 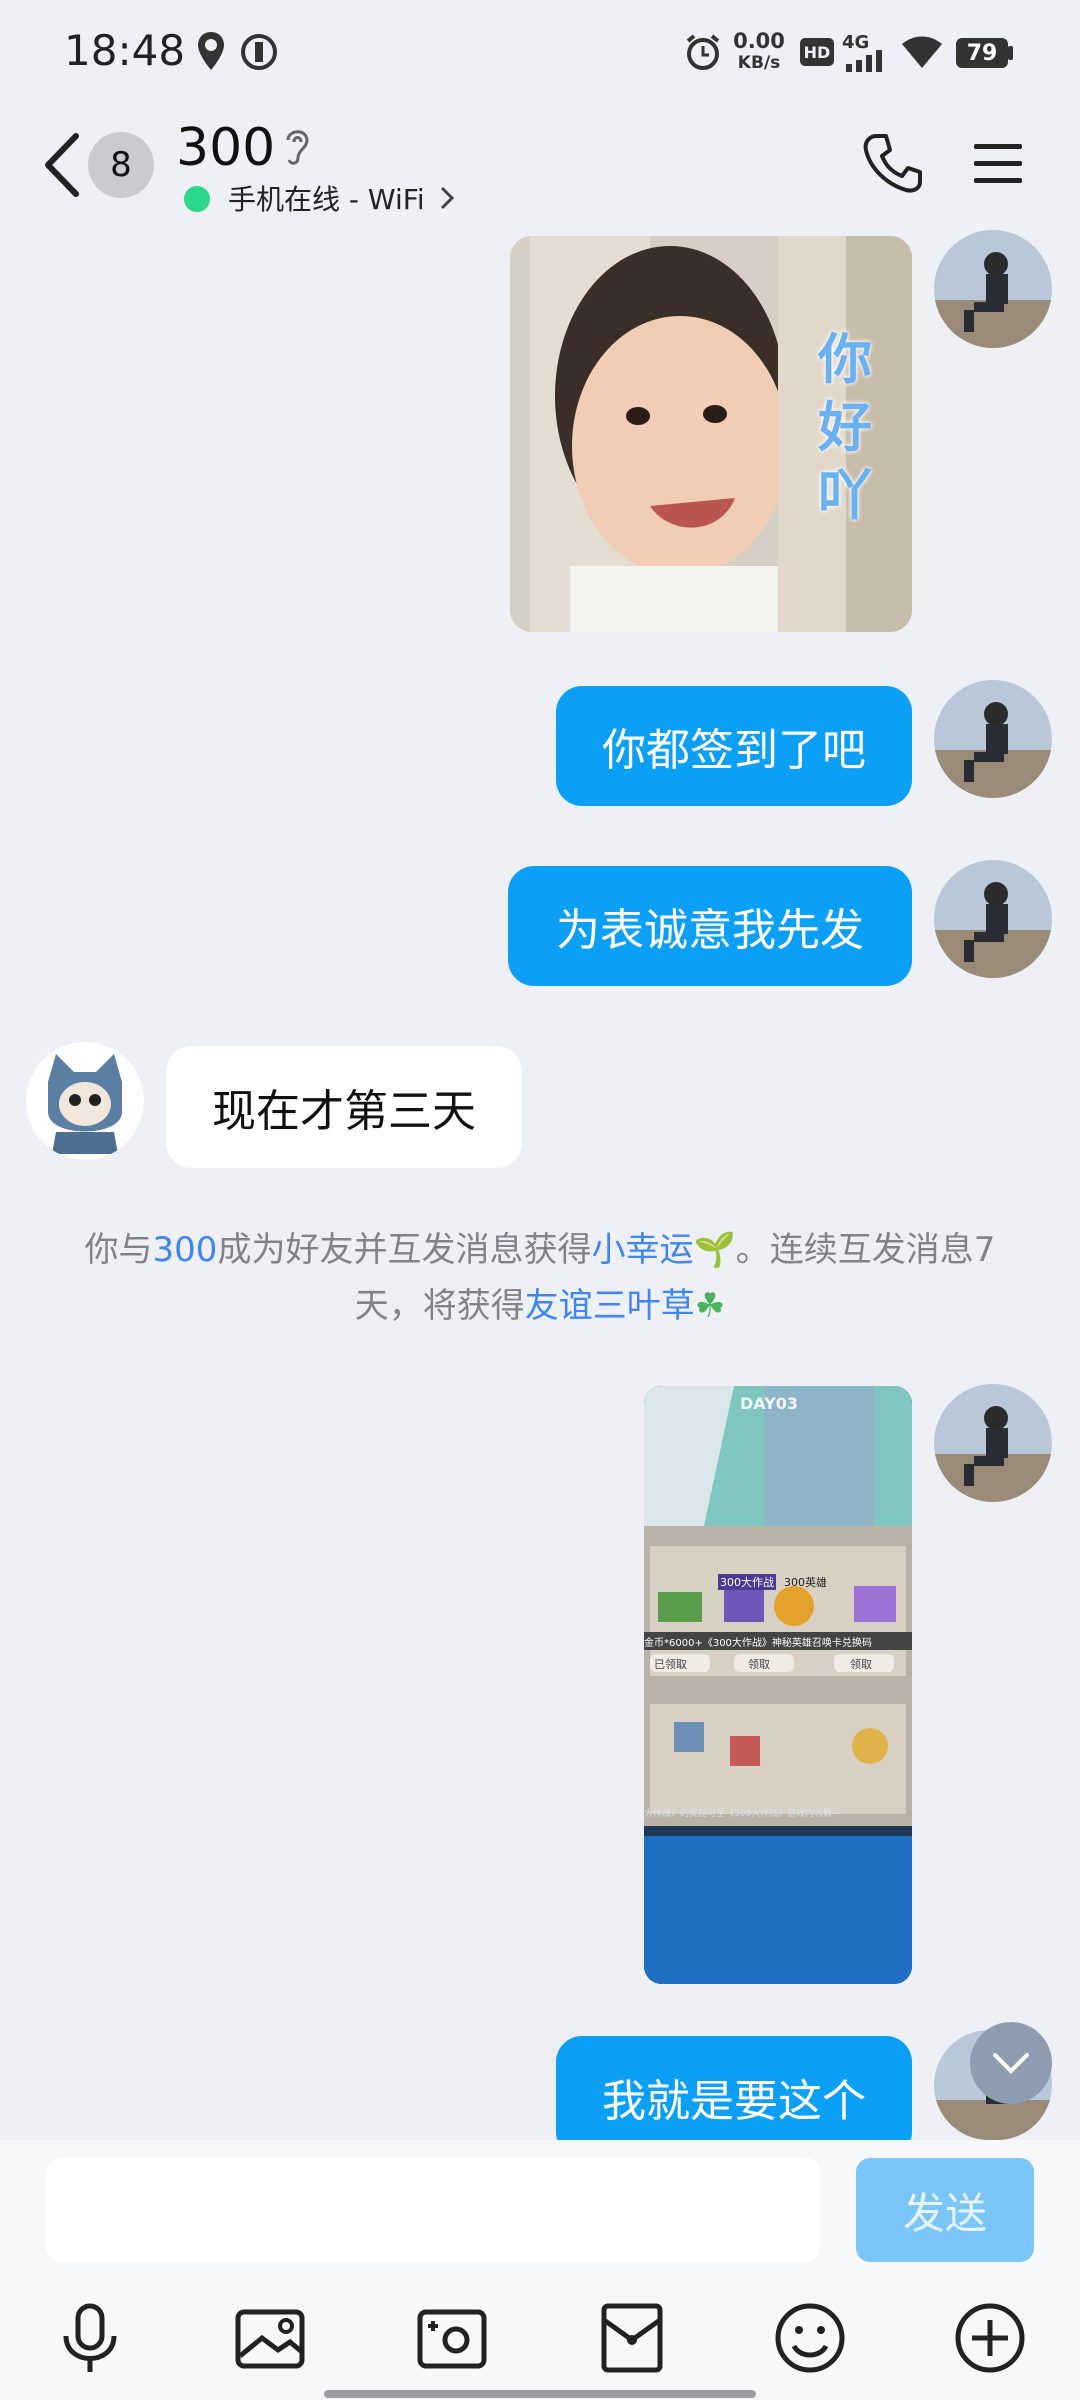 What do you see at coordinates (259, 52) in the screenshot?
I see `data-saver-icon` at bounding box center [259, 52].